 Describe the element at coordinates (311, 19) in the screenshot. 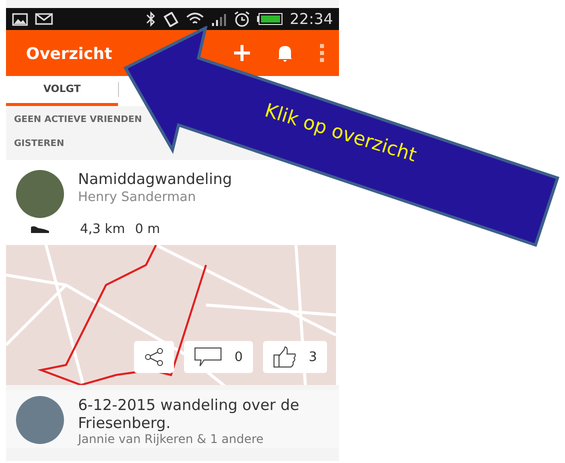

I see `clock-time: 22:34` at that location.